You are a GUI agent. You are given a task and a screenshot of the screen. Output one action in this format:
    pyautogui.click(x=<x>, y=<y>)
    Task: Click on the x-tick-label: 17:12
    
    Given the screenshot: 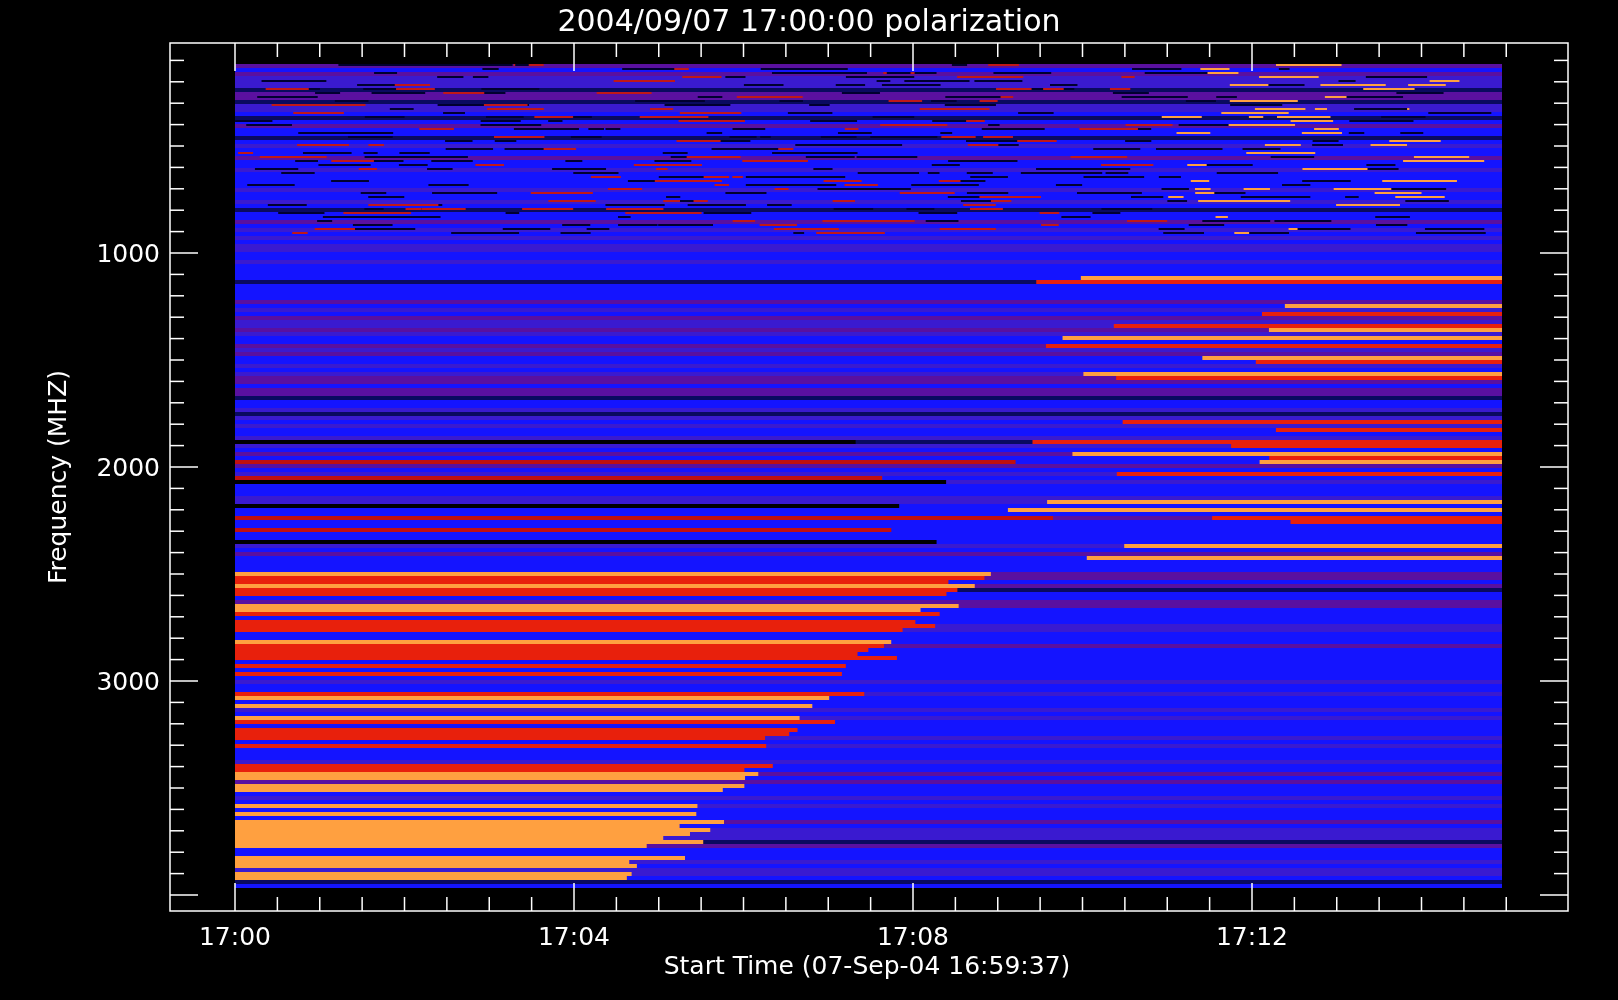 What is the action you would take?
    pyautogui.click(x=1252, y=936)
    